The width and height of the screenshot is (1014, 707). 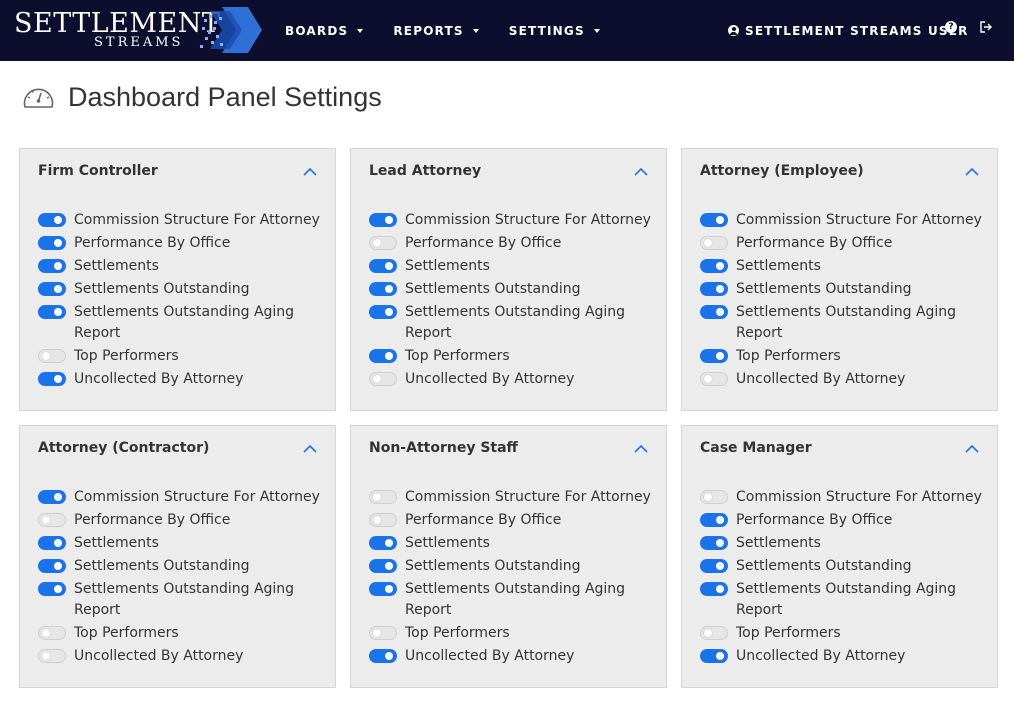 I want to click on nav-settings: SETTINGS, so click(x=554, y=31).